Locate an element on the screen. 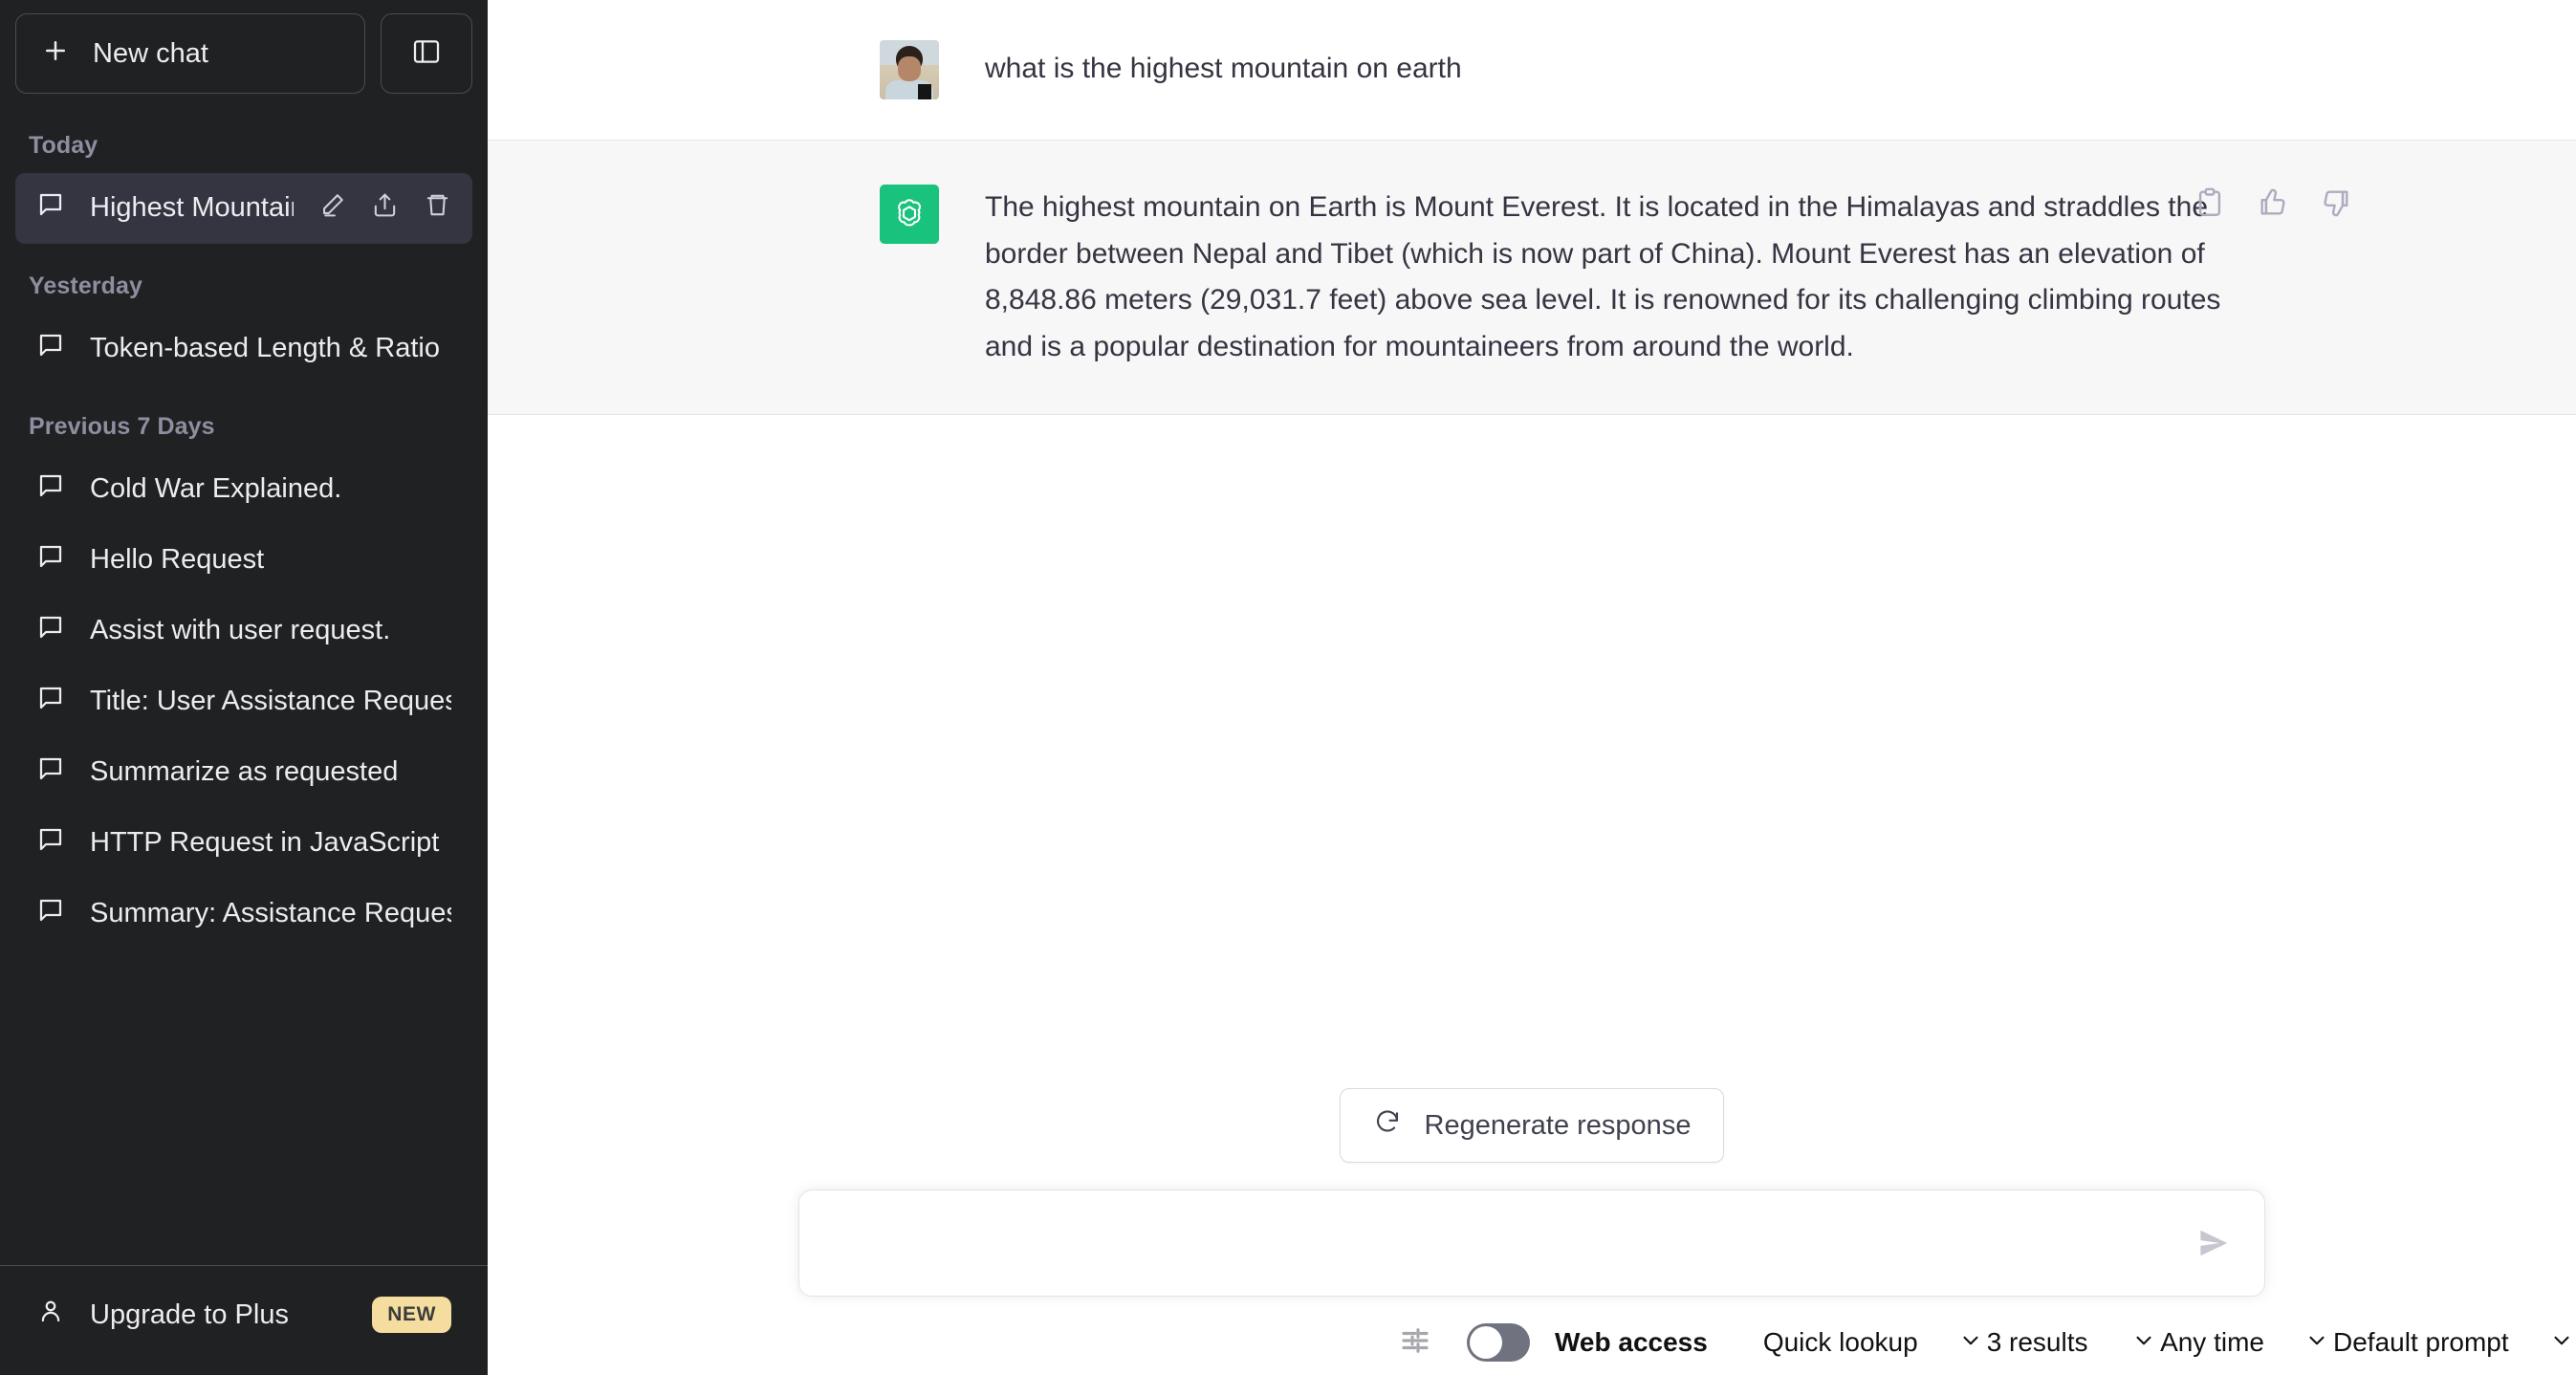 Image resolution: width=2576 pixels, height=1375 pixels. upgrade-label: Upgrade to Plus is located at coordinates (189, 1314).